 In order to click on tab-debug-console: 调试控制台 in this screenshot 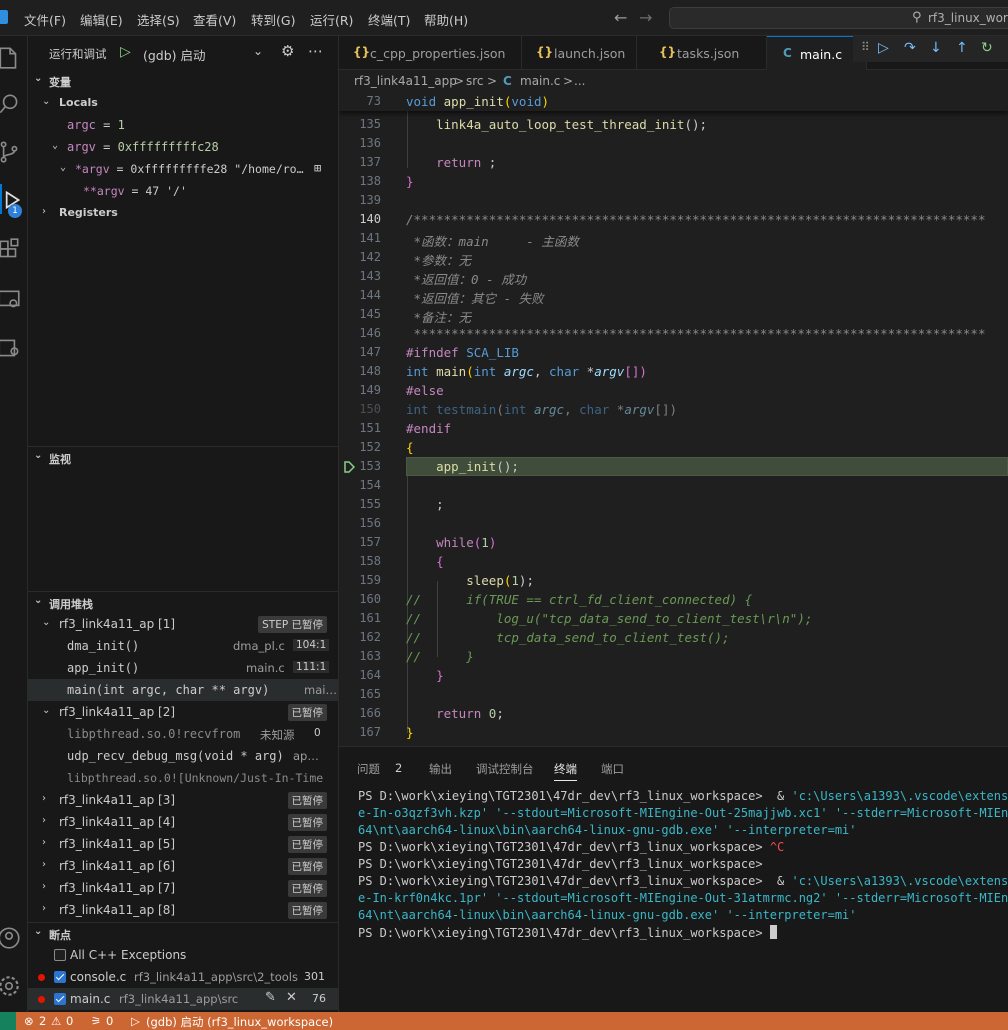, I will do `click(505, 769)`.